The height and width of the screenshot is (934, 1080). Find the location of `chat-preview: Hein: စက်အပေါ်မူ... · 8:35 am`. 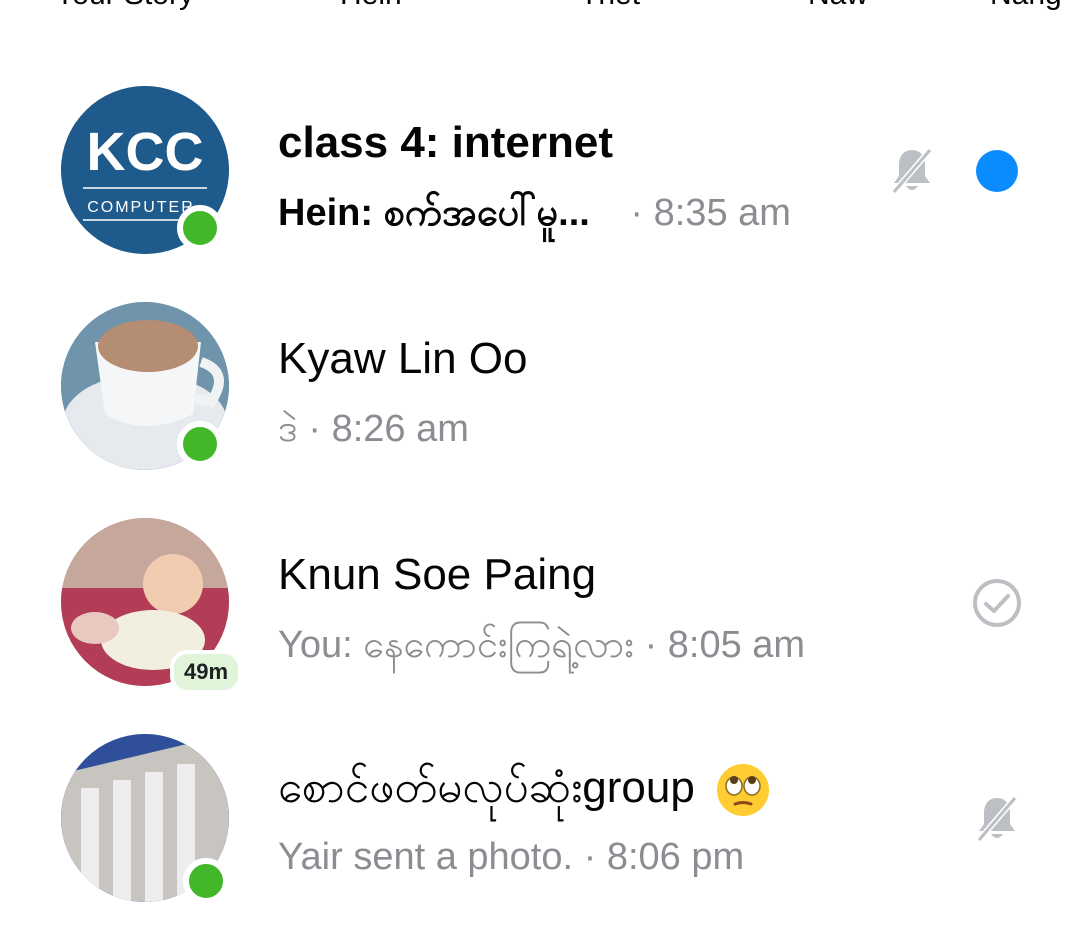

chat-preview: Hein: စက်အပေါ်မူ... · 8:35 am is located at coordinates (534, 216).